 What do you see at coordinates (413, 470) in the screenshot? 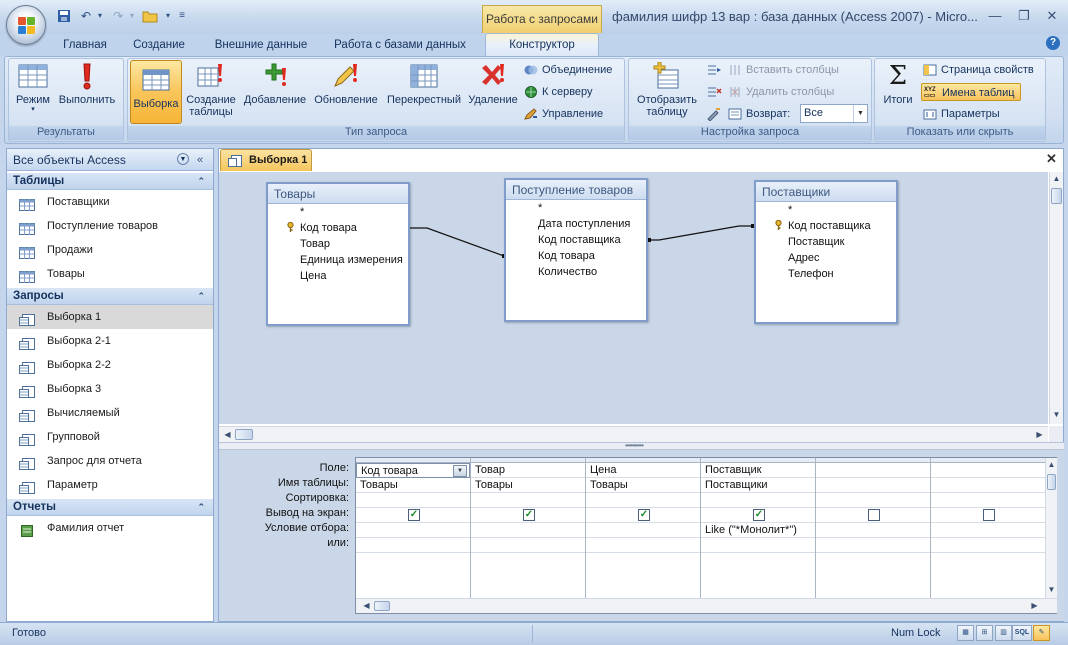
I see `grid-cell-field: Код товара ▼` at bounding box center [413, 470].